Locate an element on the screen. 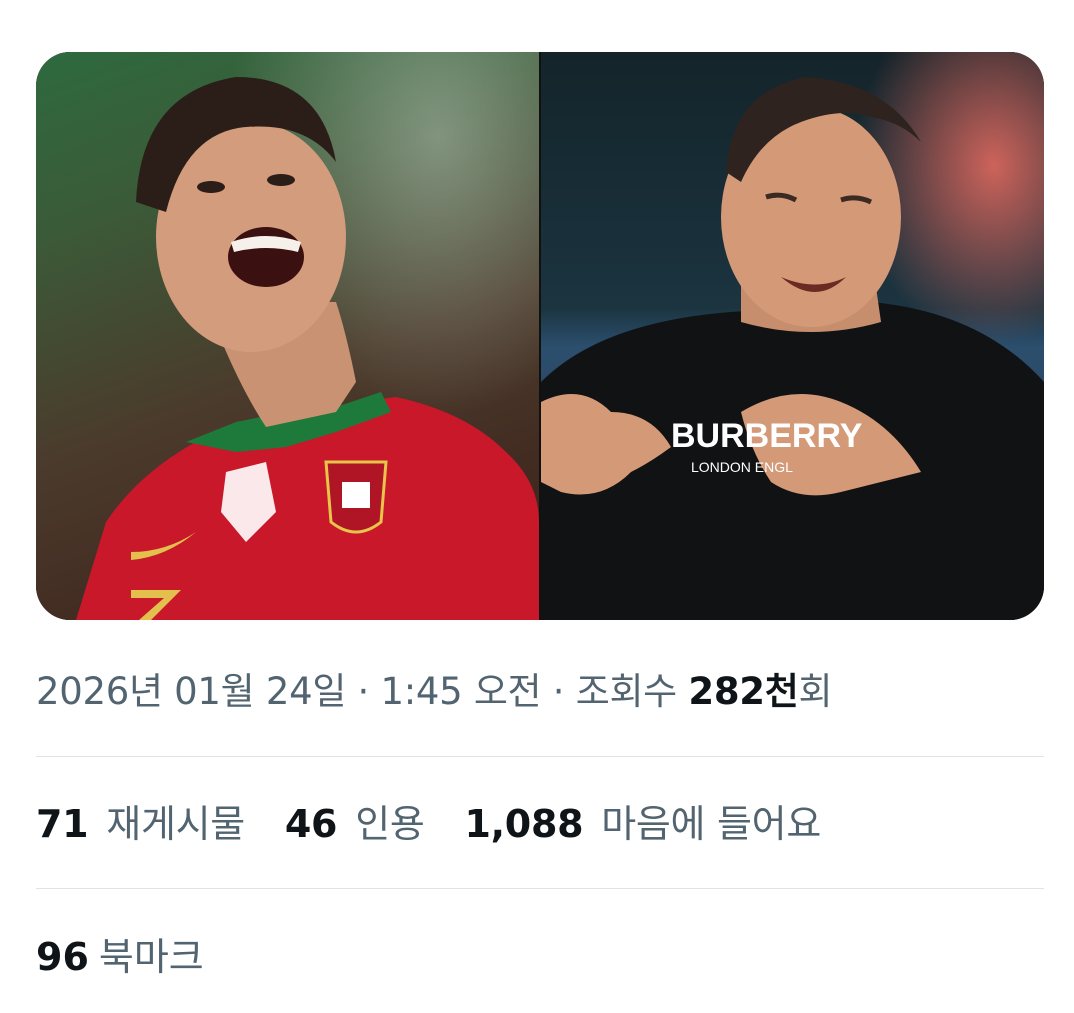 The image size is (1074, 1013). shirt-brand-text: BURBERRY is located at coordinates (767, 436).